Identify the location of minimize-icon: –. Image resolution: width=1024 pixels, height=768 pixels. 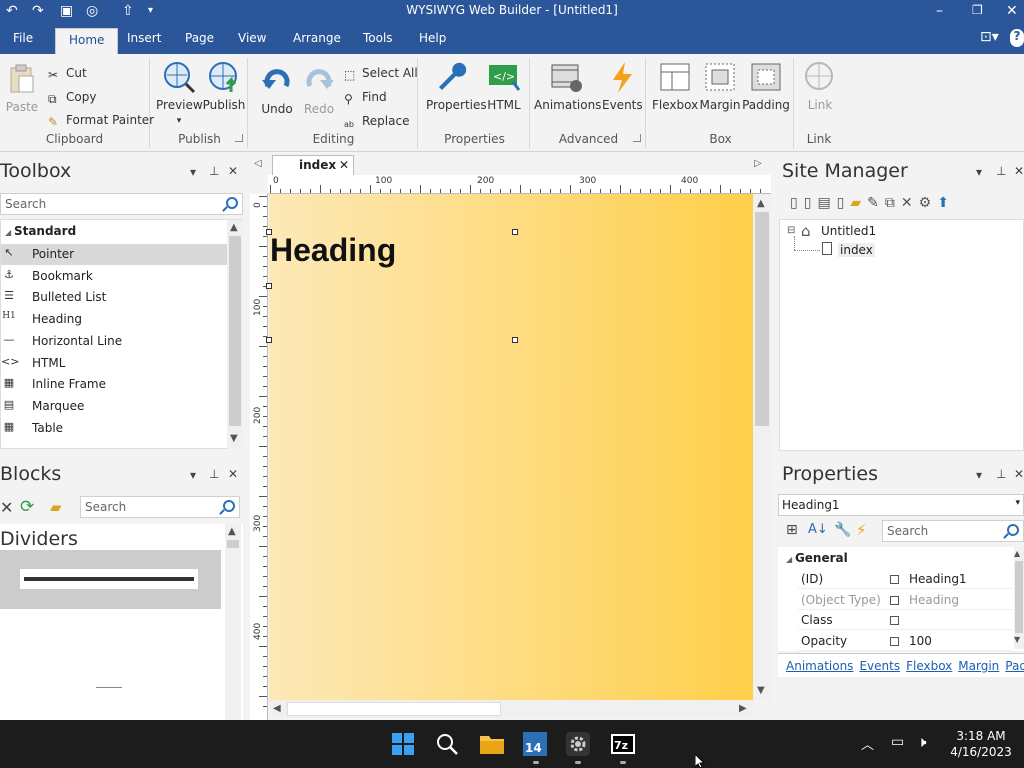
(939, 11).